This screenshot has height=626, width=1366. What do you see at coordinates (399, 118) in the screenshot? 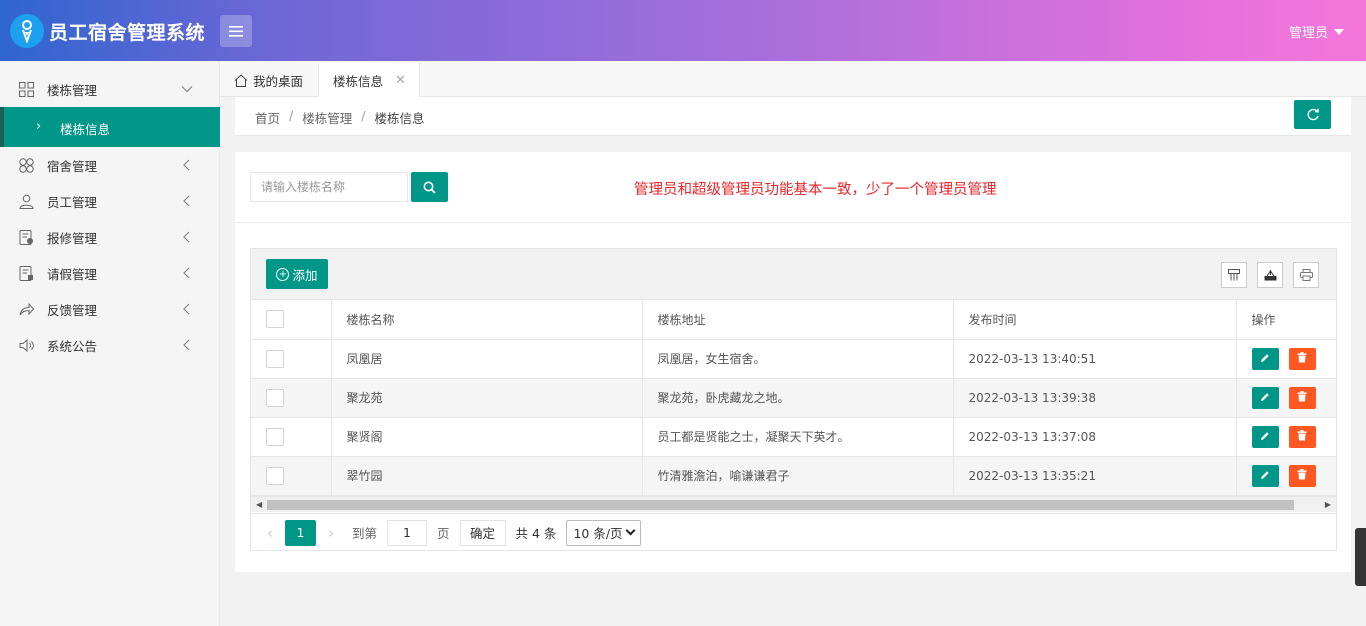
I see `breadcrumb-current: 楼栋信息` at bounding box center [399, 118].